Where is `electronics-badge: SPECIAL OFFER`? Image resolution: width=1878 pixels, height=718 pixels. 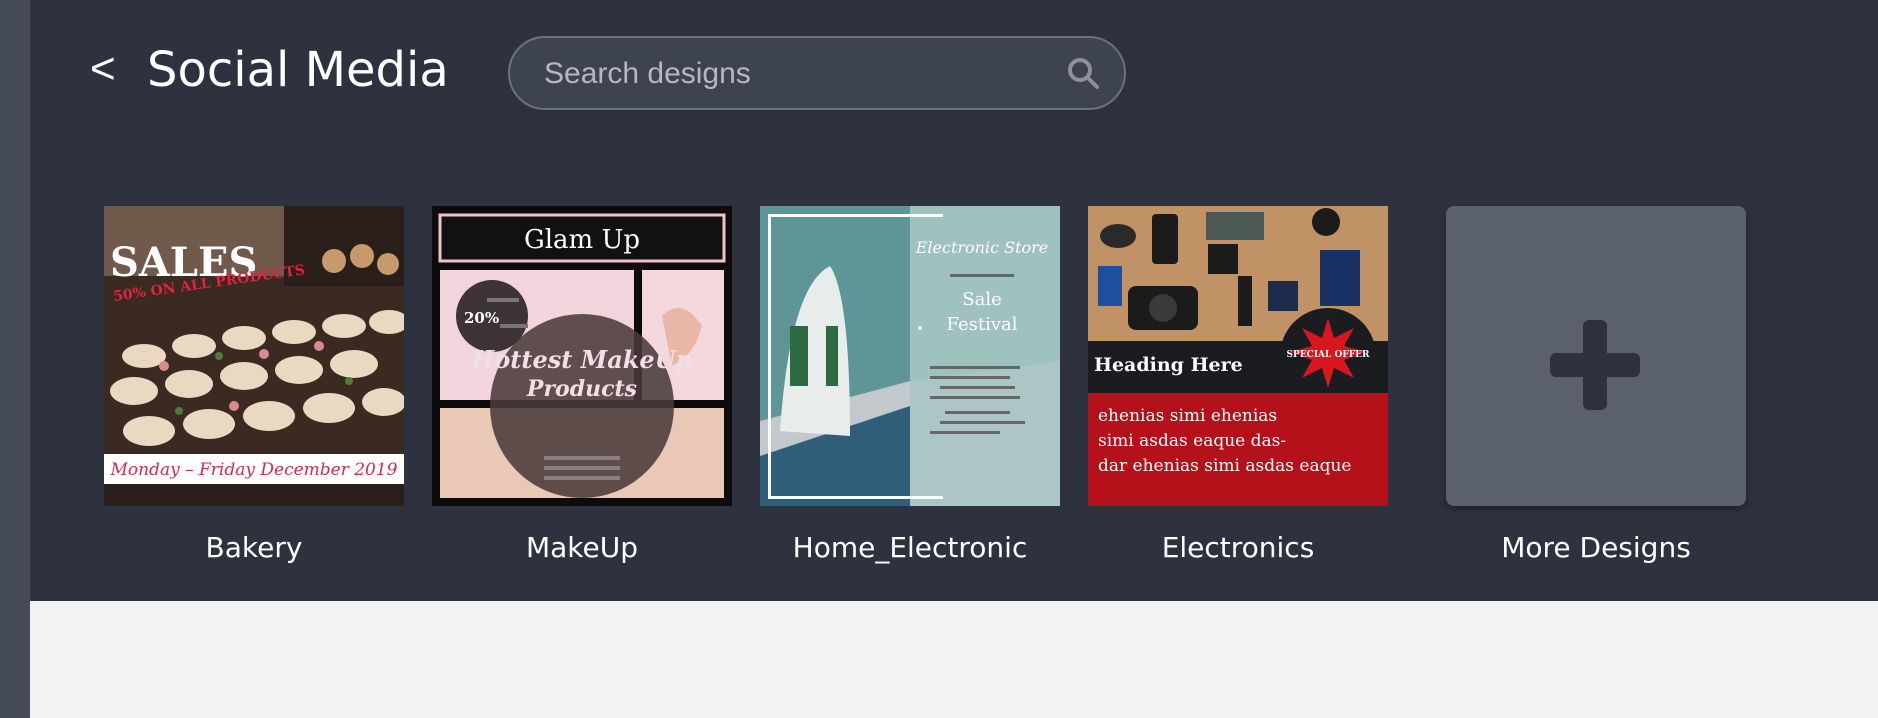
electronics-badge: SPECIAL OFFER is located at coordinates (1328, 355).